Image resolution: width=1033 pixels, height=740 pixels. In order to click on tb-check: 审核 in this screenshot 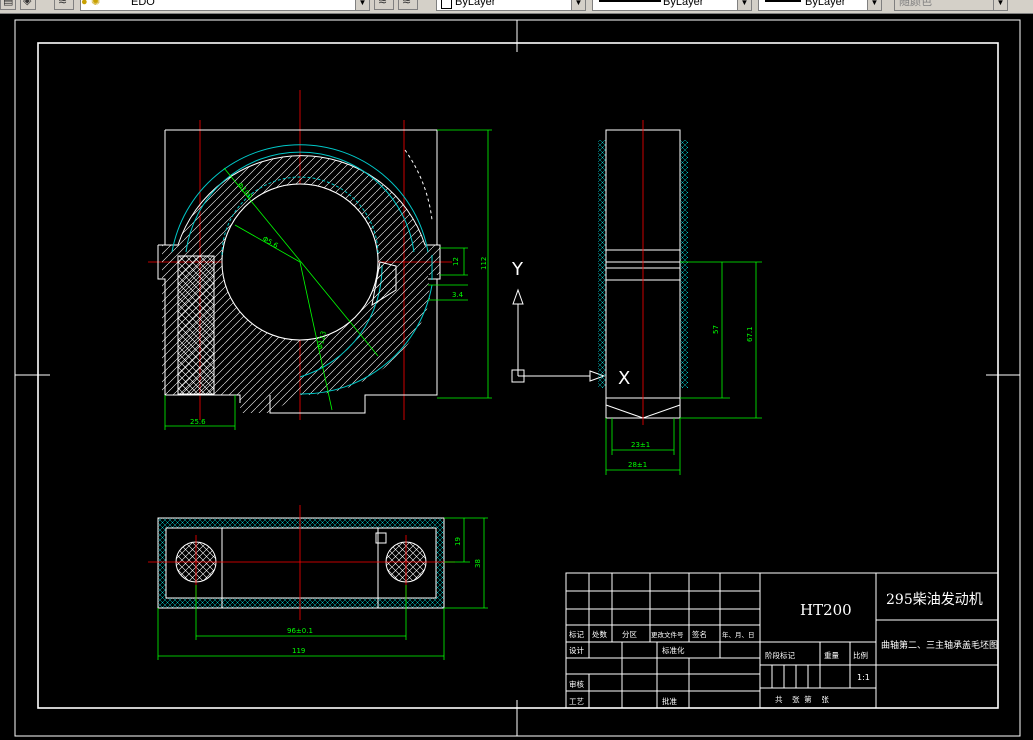, I will do `click(576, 684)`.